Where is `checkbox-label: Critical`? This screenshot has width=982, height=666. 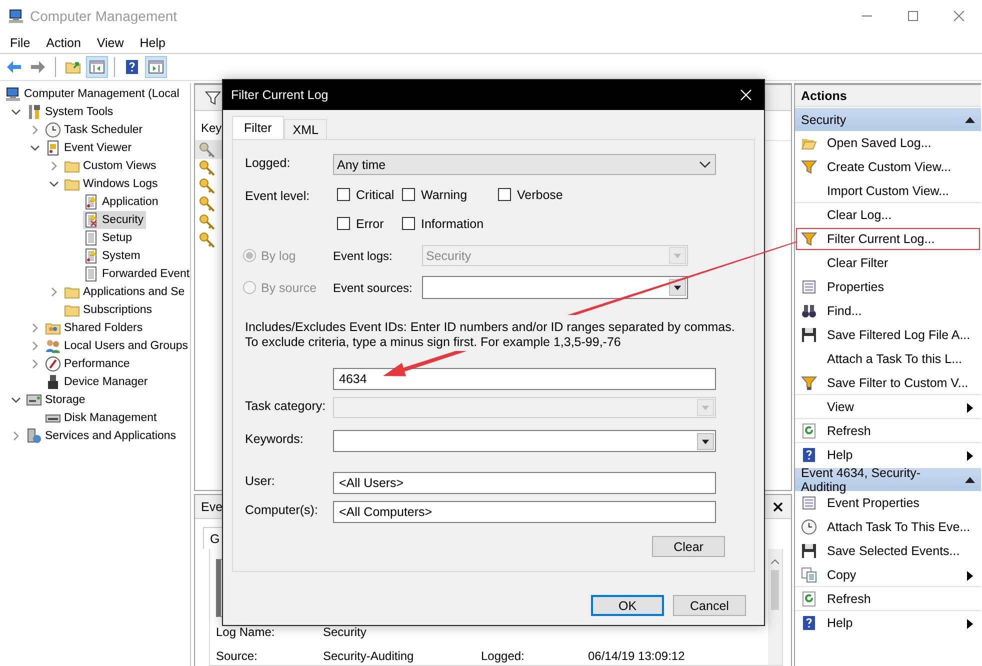
checkbox-label: Critical is located at coordinates (375, 195).